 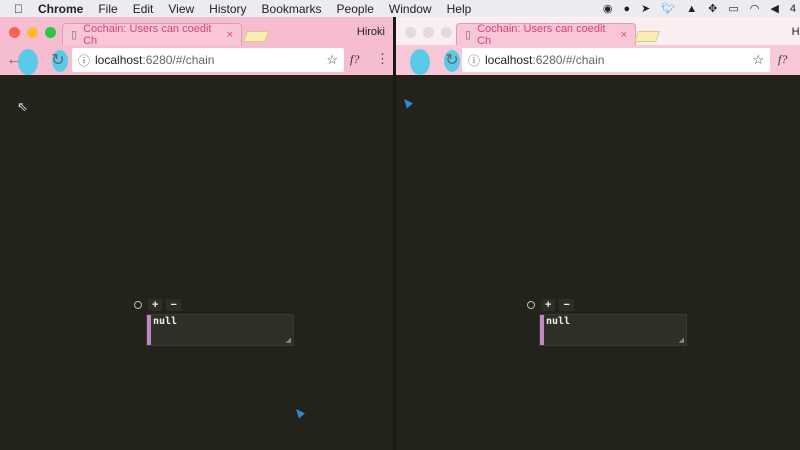 What do you see at coordinates (792, 8) in the screenshot?
I see `battery-text: 4` at bounding box center [792, 8].